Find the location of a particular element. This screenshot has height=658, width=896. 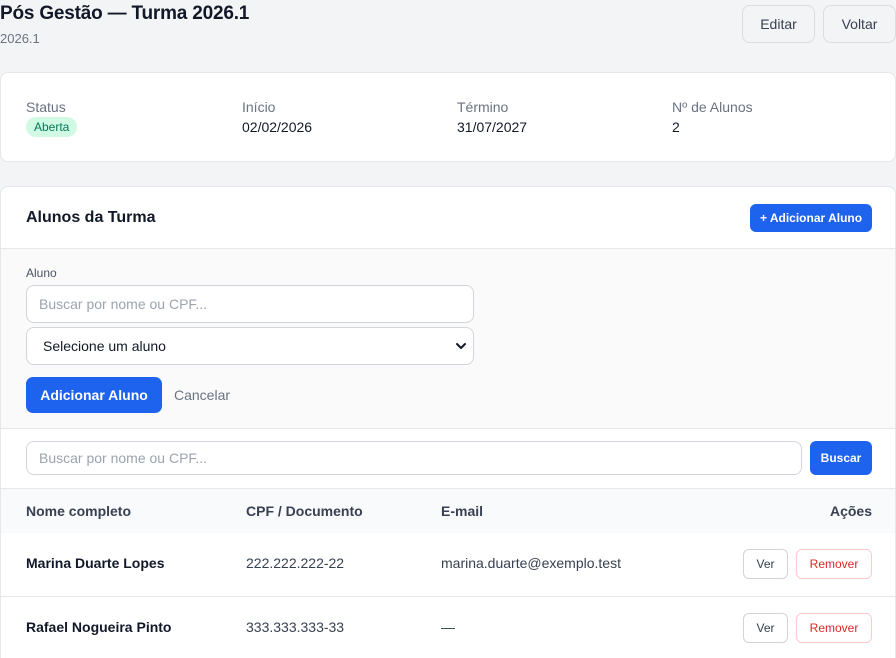

student-filter-bar: Buscar is located at coordinates (448, 459).